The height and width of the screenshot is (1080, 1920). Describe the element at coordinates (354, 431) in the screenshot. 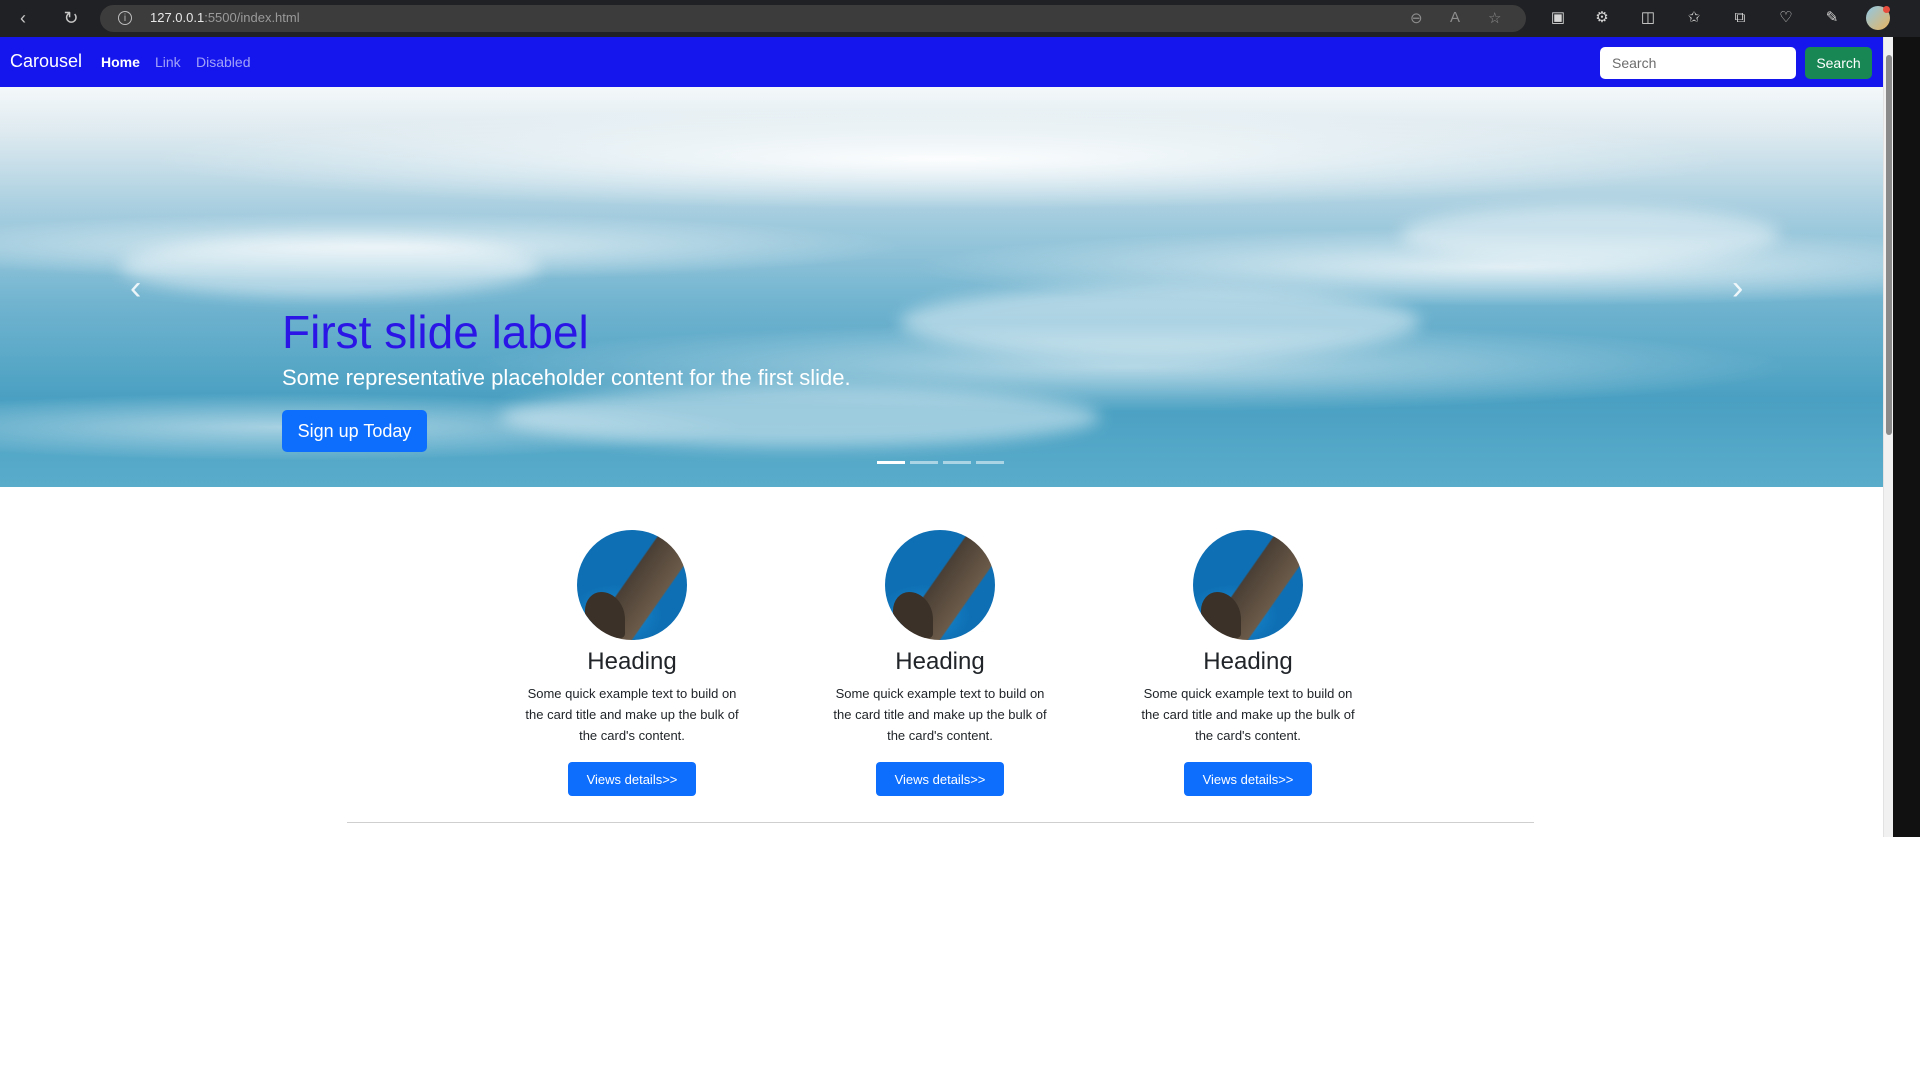

I see `signup-button: Sign up Today` at that location.